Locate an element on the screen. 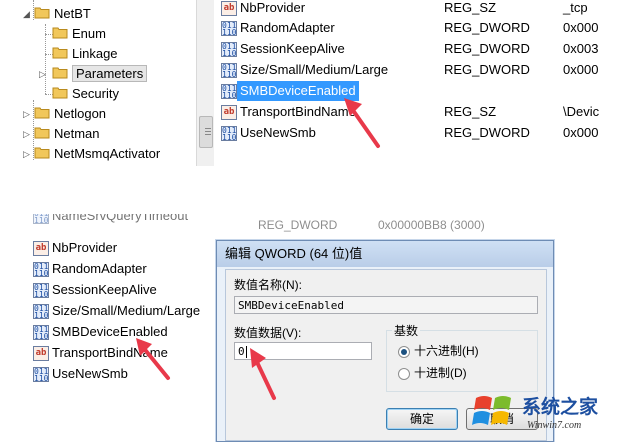  value-data-label: 数值数据(V): is located at coordinates (268, 333).